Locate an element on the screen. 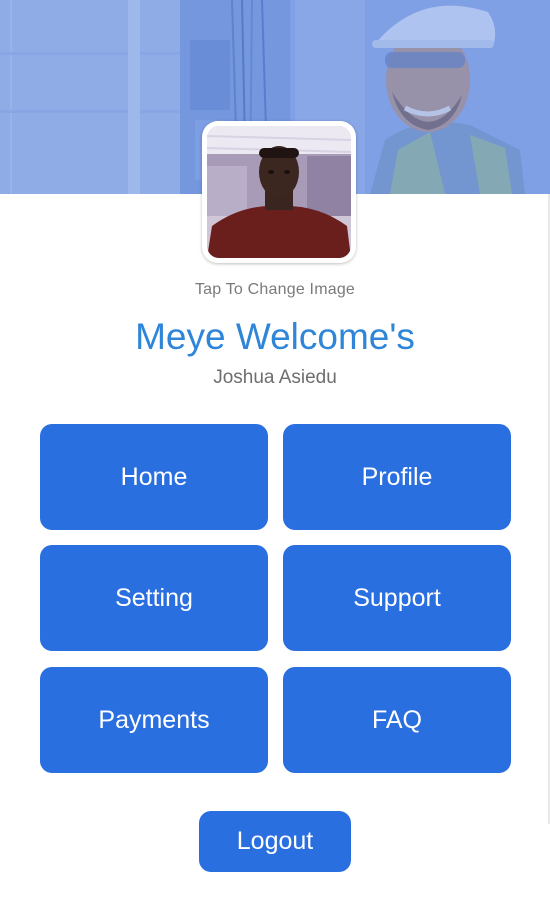 The width and height of the screenshot is (550, 900). profile-button: Profile is located at coordinates (397, 477).